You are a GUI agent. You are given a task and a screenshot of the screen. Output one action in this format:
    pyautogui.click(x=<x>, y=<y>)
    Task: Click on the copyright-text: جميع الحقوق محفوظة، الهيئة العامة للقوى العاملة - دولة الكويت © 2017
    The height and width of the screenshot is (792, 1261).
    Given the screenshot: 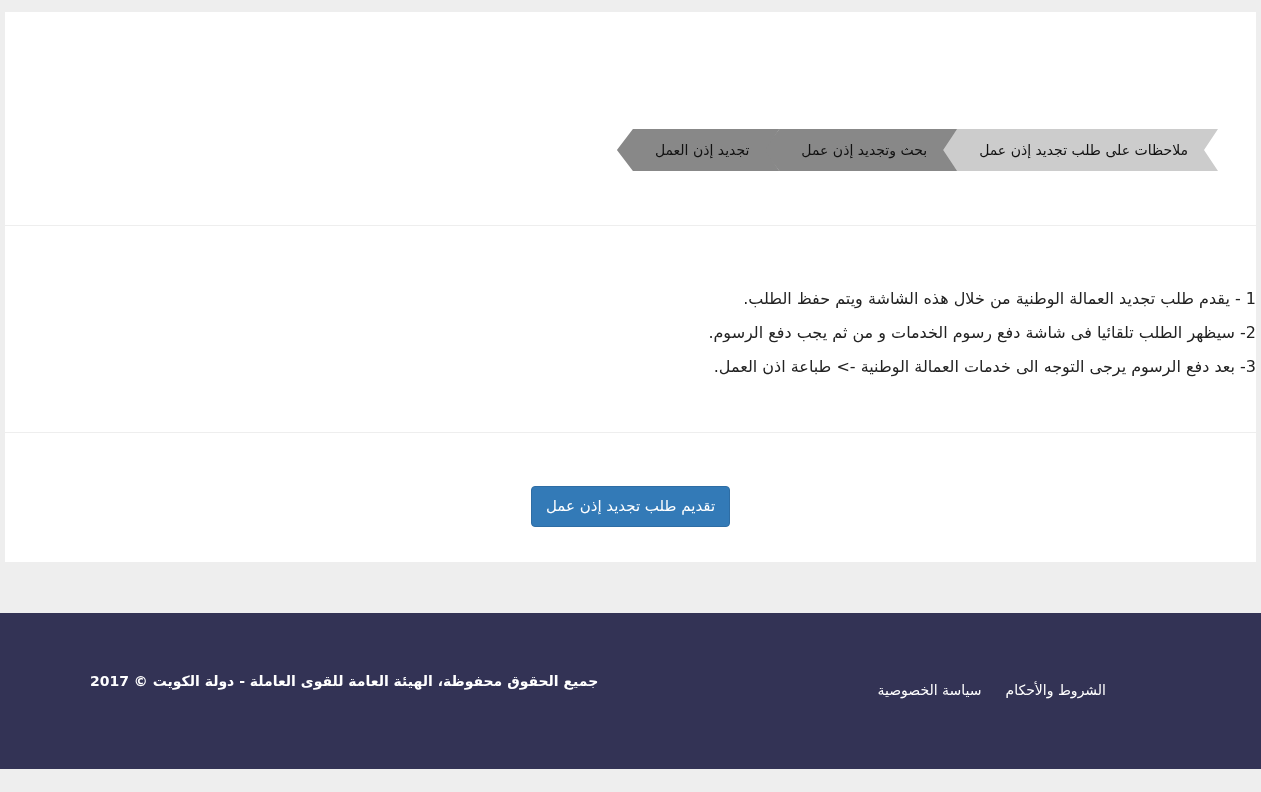 What is the action you would take?
    pyautogui.click(x=344, y=681)
    